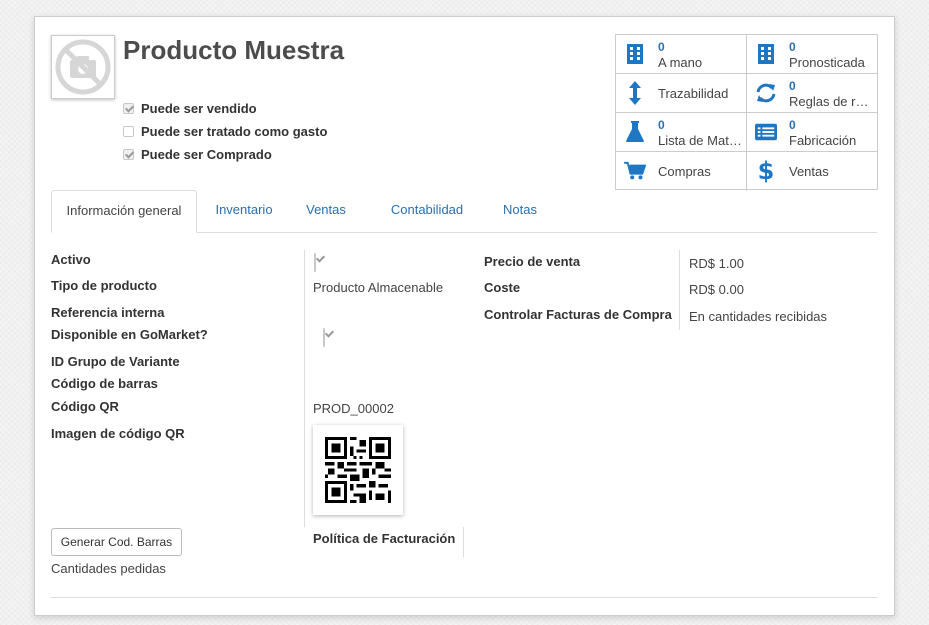  I want to click on purchase-control-value: En cantidades recibidas, so click(758, 316).